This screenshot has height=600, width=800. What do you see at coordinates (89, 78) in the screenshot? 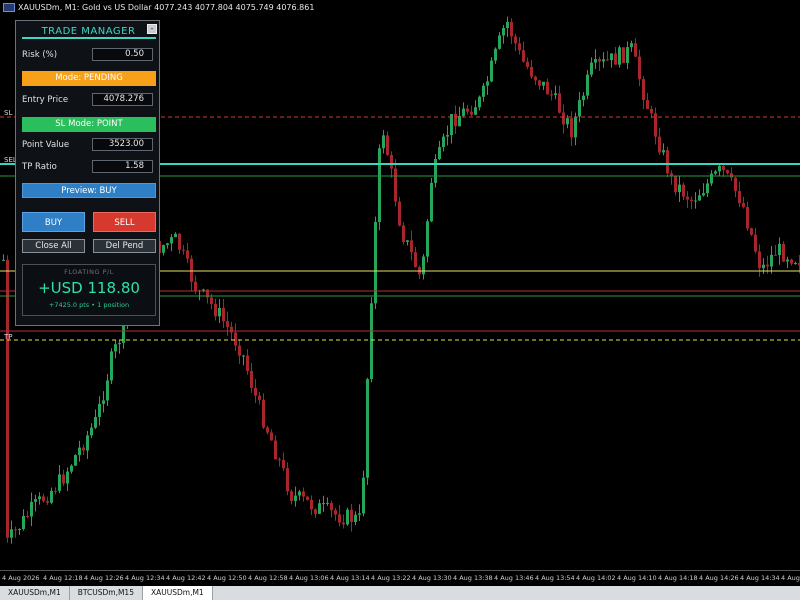
I see `mode-button: Mode: PENDING` at bounding box center [89, 78].